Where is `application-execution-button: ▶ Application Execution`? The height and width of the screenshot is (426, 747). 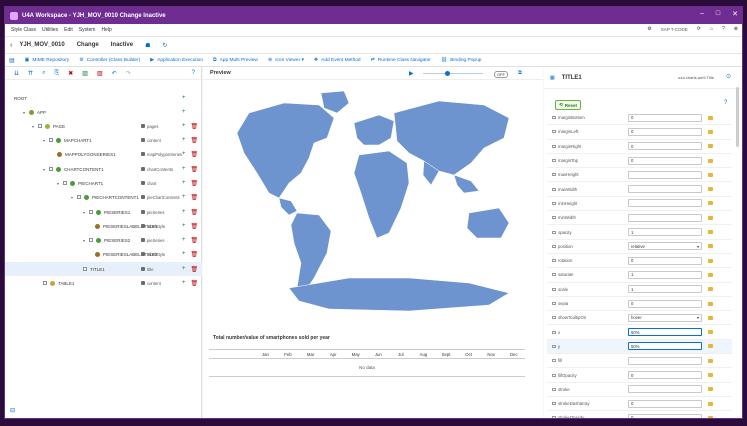 application-execution-button: ▶ Application Execution is located at coordinates (176, 60).